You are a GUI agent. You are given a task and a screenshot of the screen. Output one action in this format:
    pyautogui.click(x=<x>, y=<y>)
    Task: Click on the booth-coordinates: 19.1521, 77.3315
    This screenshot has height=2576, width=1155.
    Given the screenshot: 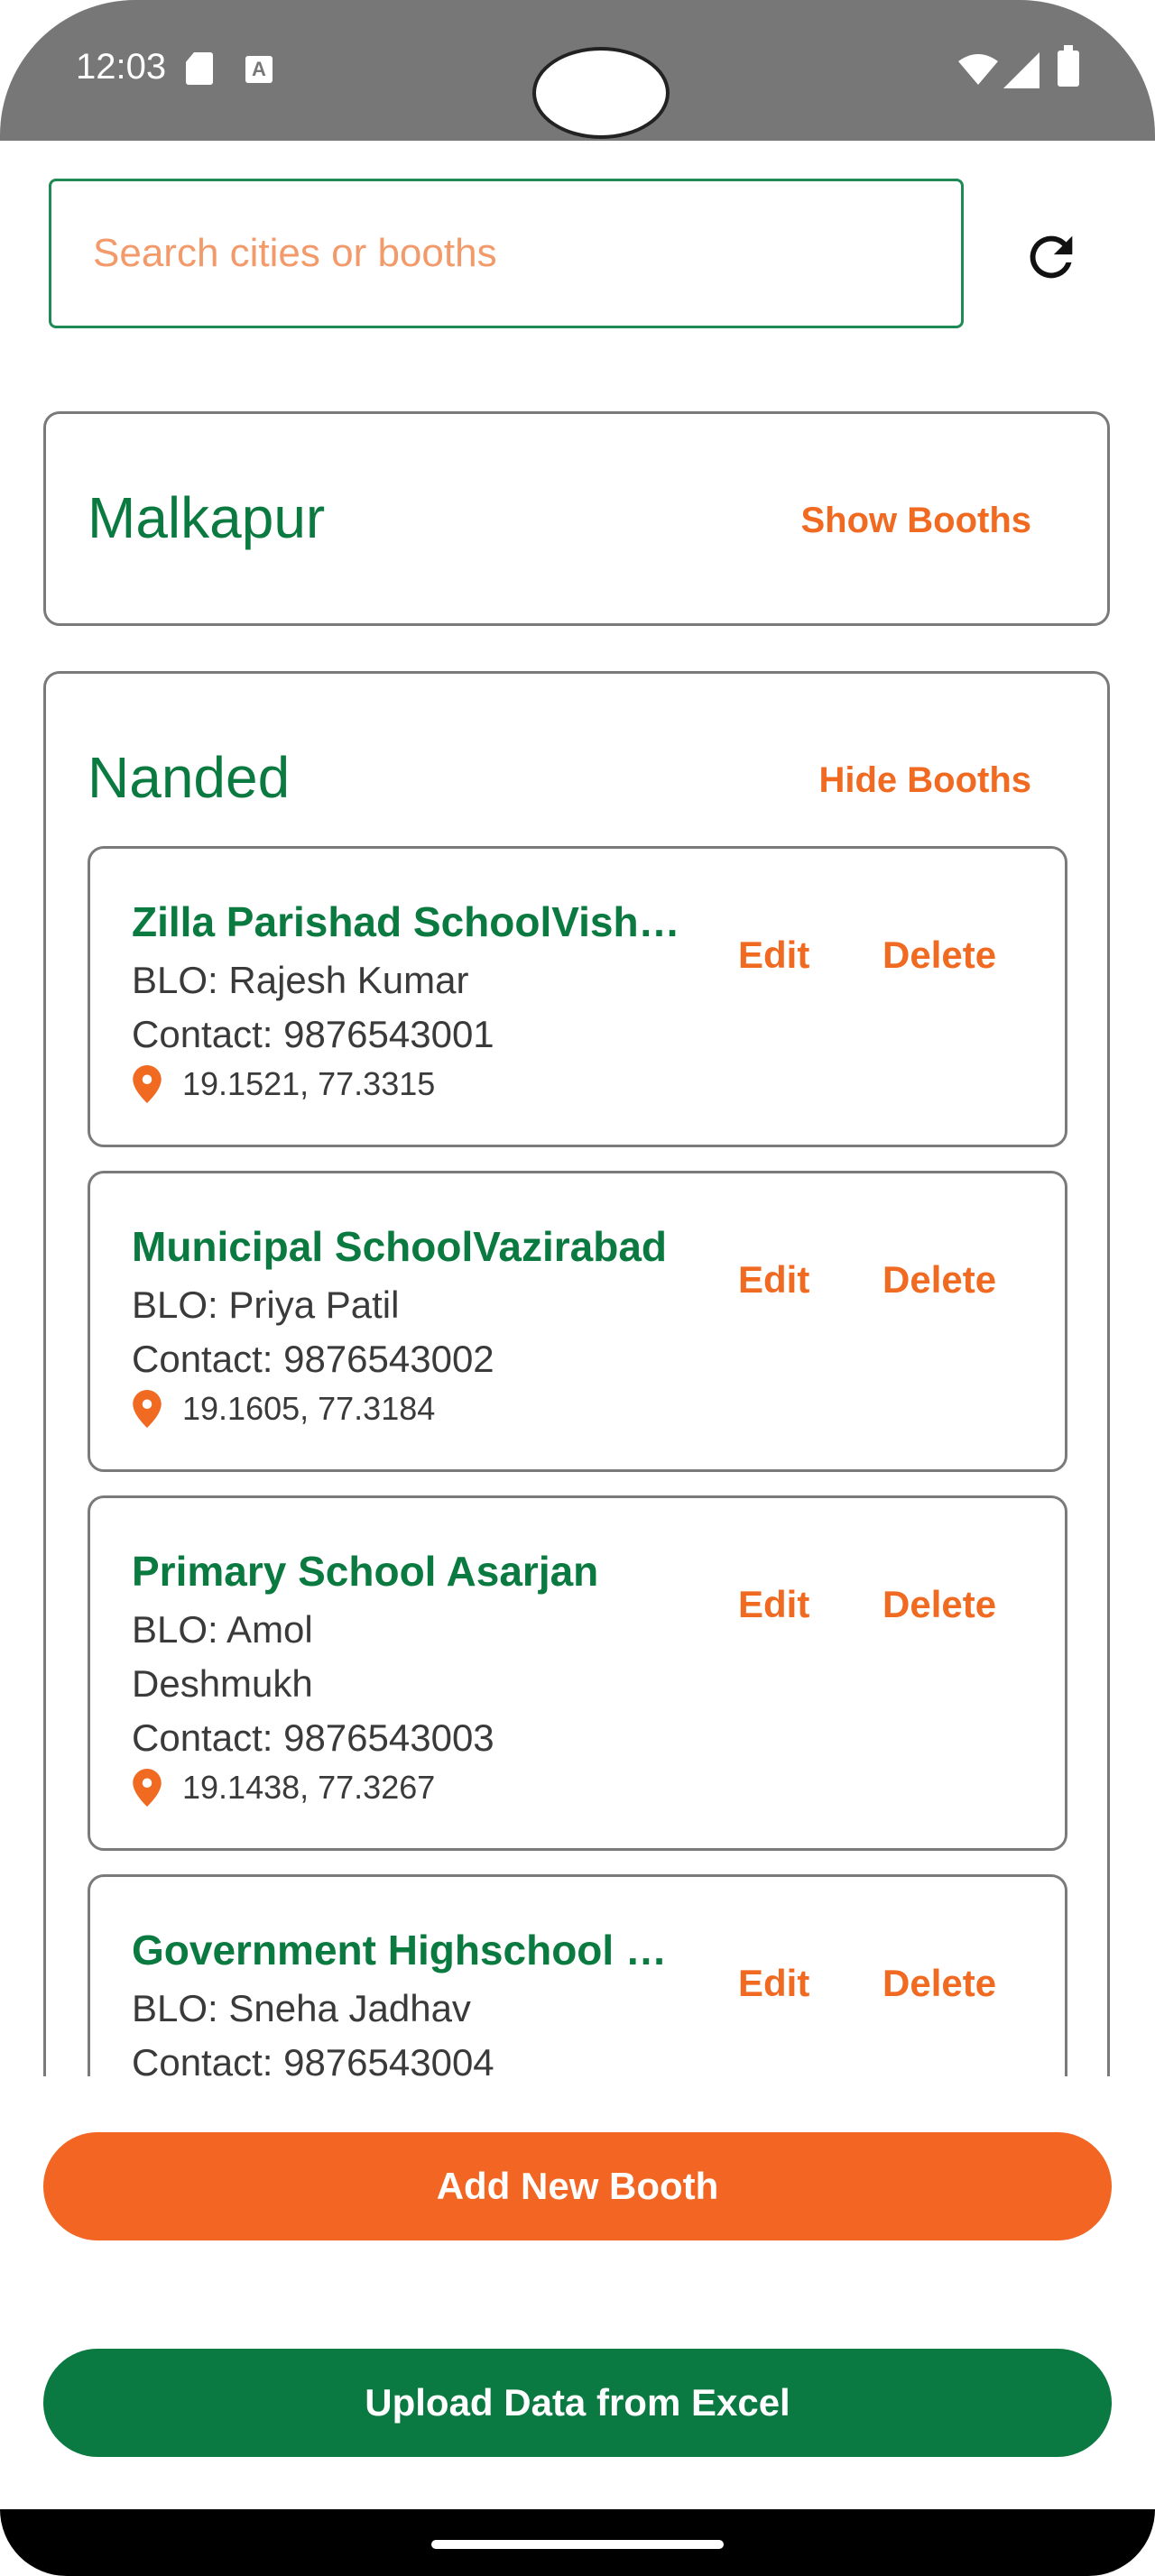 What is the action you would take?
    pyautogui.click(x=283, y=1084)
    